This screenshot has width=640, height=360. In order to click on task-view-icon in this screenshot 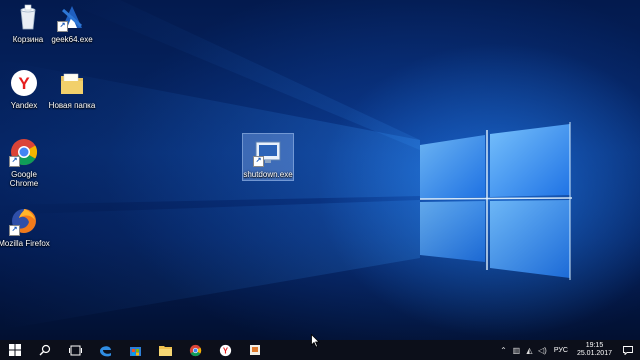, I will do `click(75, 350)`.